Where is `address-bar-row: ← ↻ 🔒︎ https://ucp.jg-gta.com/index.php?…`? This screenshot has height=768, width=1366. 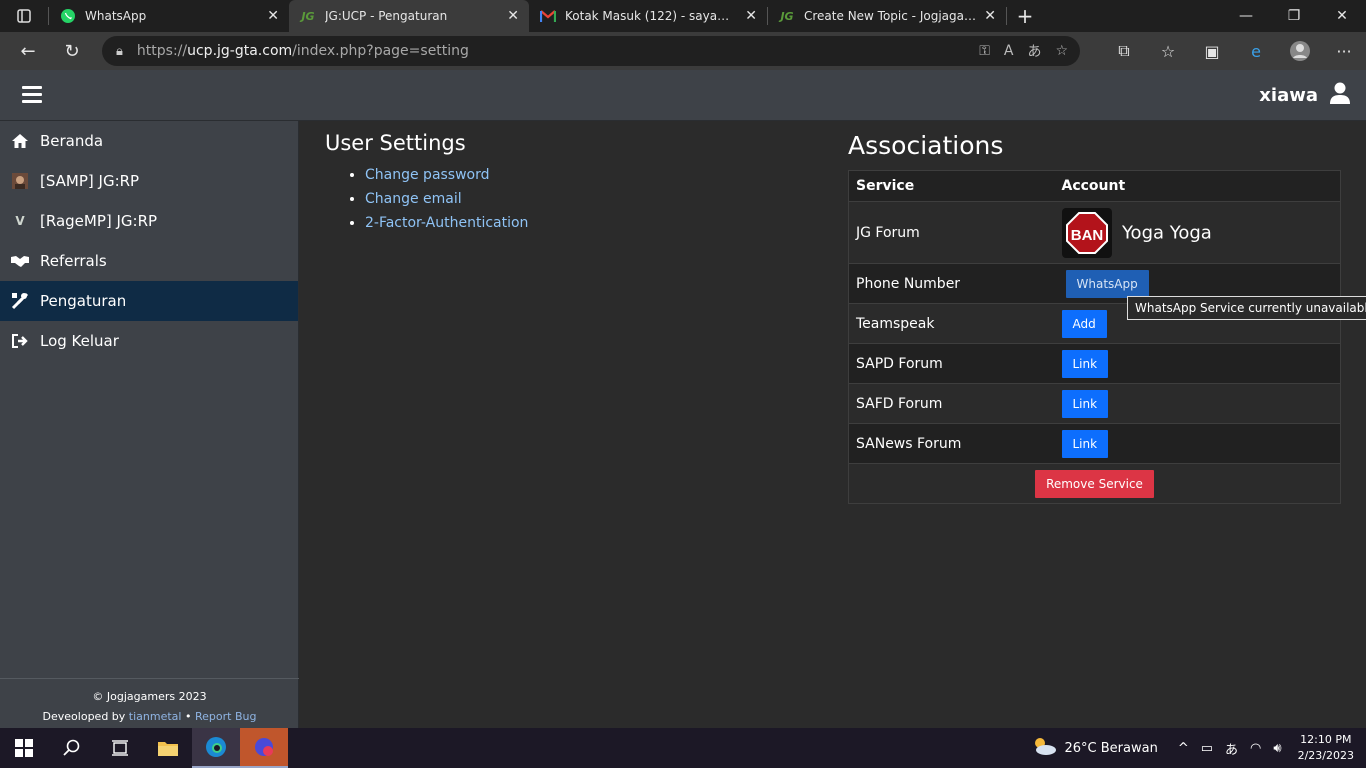
address-bar-row: ← ↻ 🔒︎ https://ucp.jg-gta.com/index.php?… is located at coordinates (683, 51).